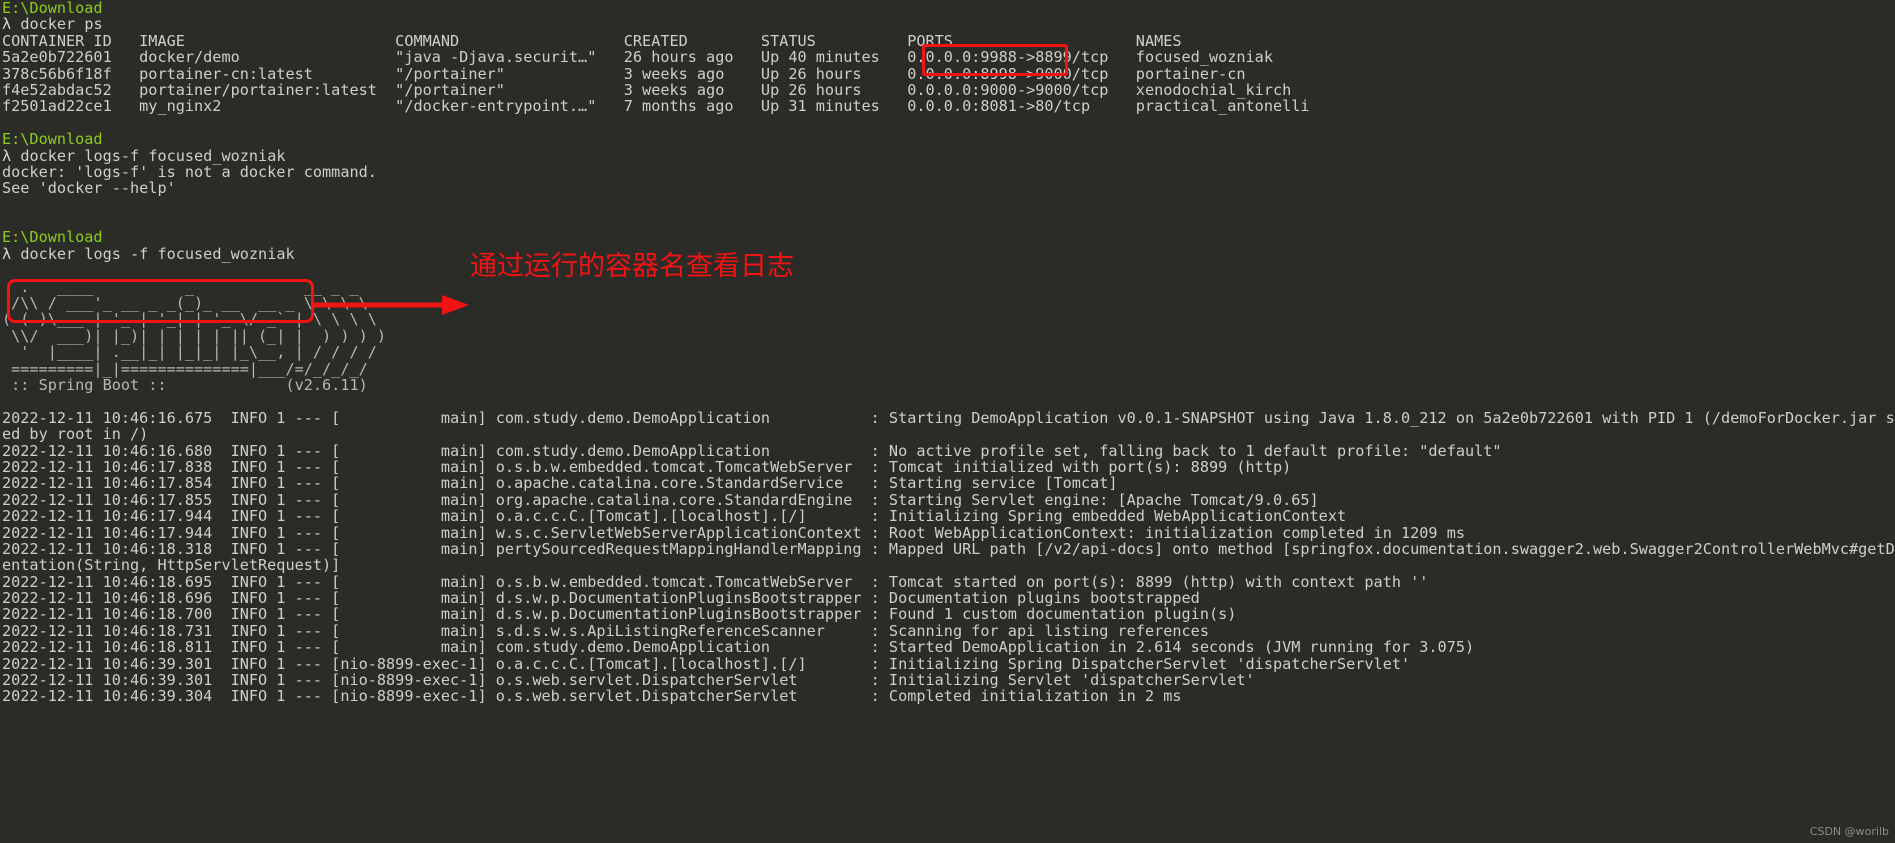 This screenshot has width=1895, height=843. I want to click on command-line-docker-ps: λ docker ps, so click(947, 24).